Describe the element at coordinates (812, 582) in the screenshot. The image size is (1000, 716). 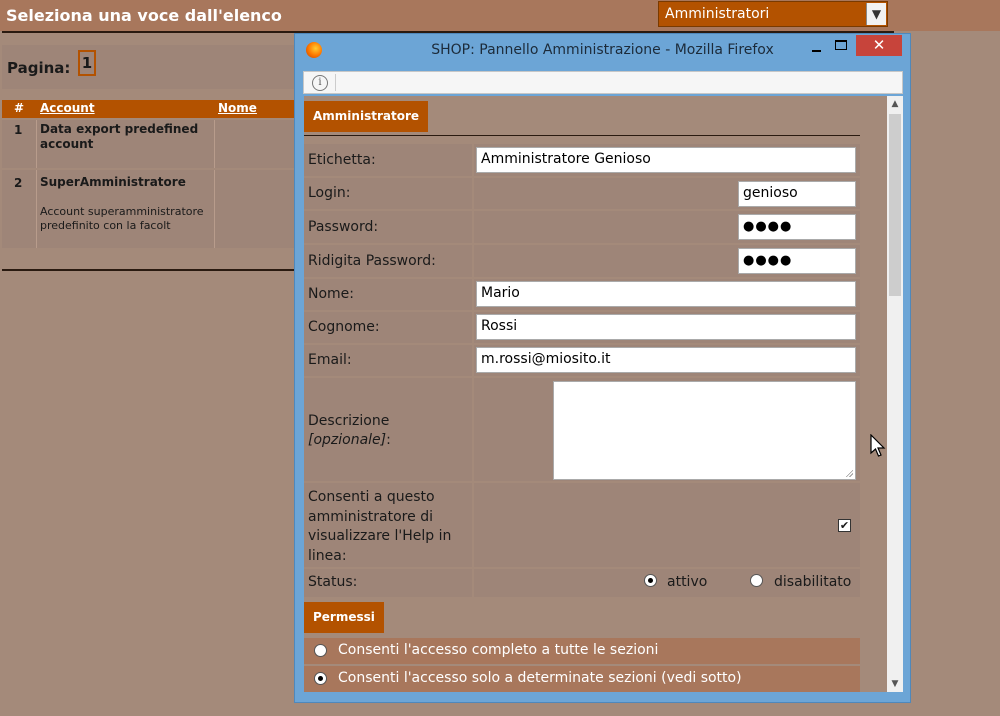
I see `status-disabilitato-label: disabilitato` at that location.